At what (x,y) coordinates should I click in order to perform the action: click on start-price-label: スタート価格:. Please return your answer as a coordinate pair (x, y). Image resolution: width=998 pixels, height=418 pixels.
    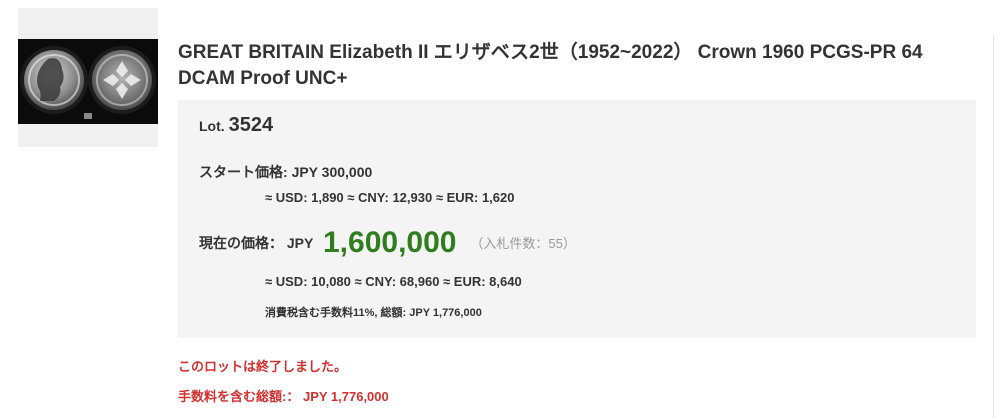
    Looking at the image, I should click on (243, 172).